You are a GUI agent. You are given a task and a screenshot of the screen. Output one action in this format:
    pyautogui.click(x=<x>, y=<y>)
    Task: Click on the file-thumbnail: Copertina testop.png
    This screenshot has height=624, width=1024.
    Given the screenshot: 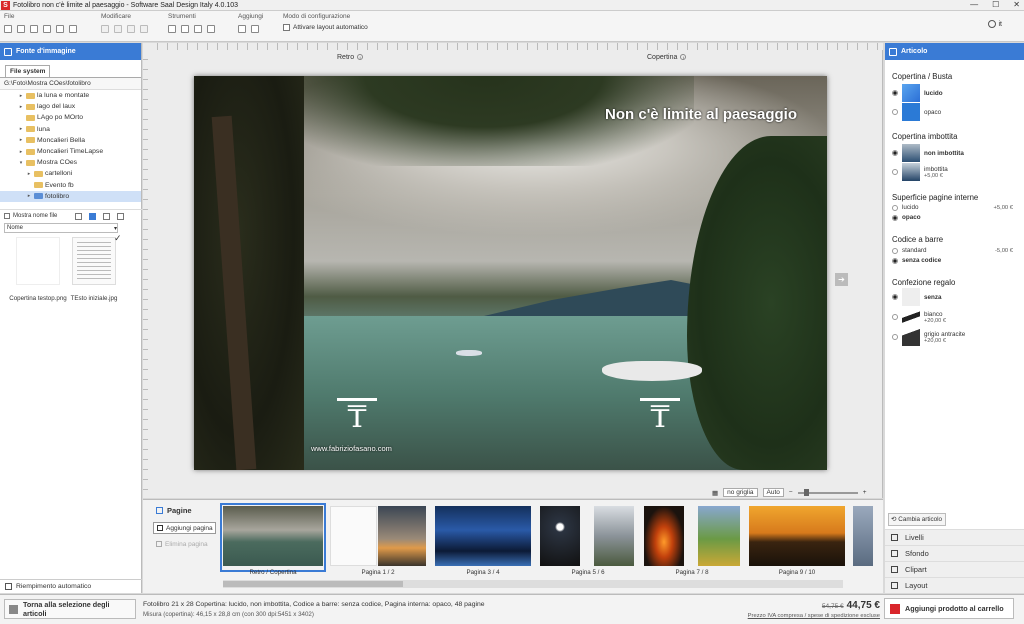 What is the action you would take?
    pyautogui.click(x=38, y=268)
    